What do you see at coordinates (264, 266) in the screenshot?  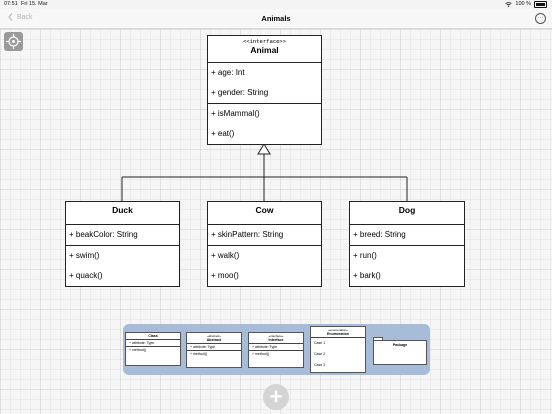 I see `methods-section: + walk() + moo()` at bounding box center [264, 266].